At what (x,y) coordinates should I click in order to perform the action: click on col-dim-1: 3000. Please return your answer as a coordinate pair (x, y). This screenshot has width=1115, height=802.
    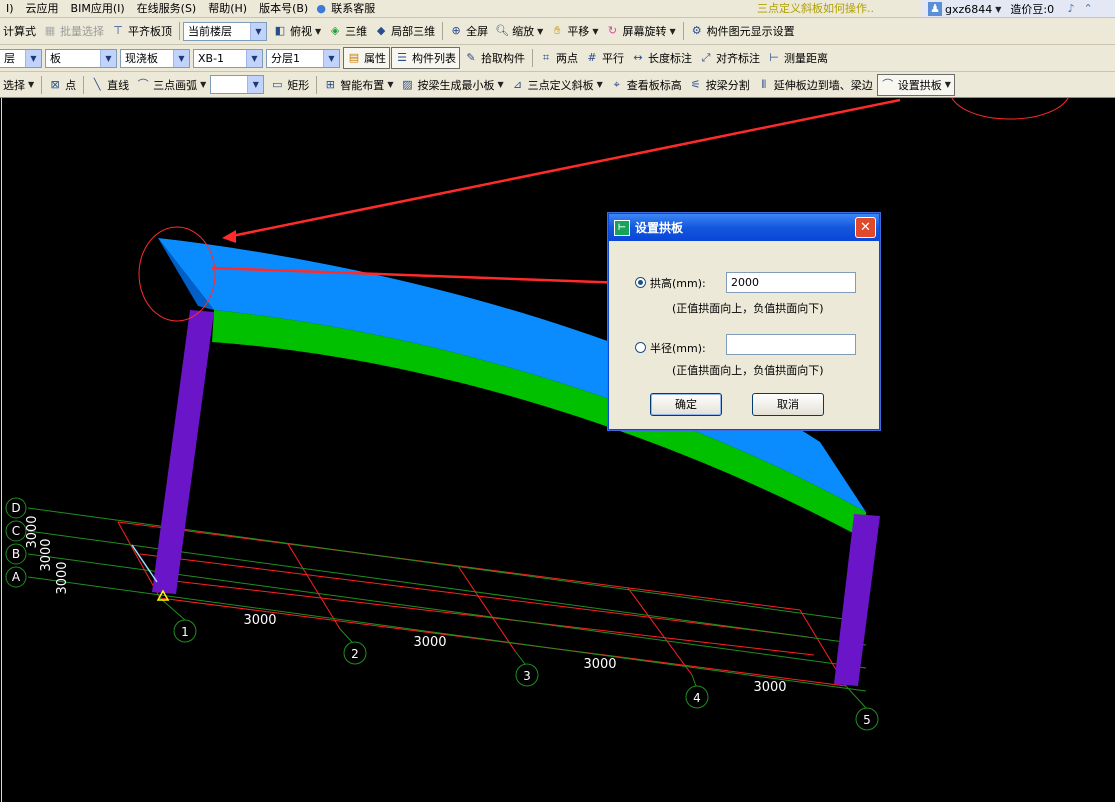
    Looking at the image, I should click on (259, 620).